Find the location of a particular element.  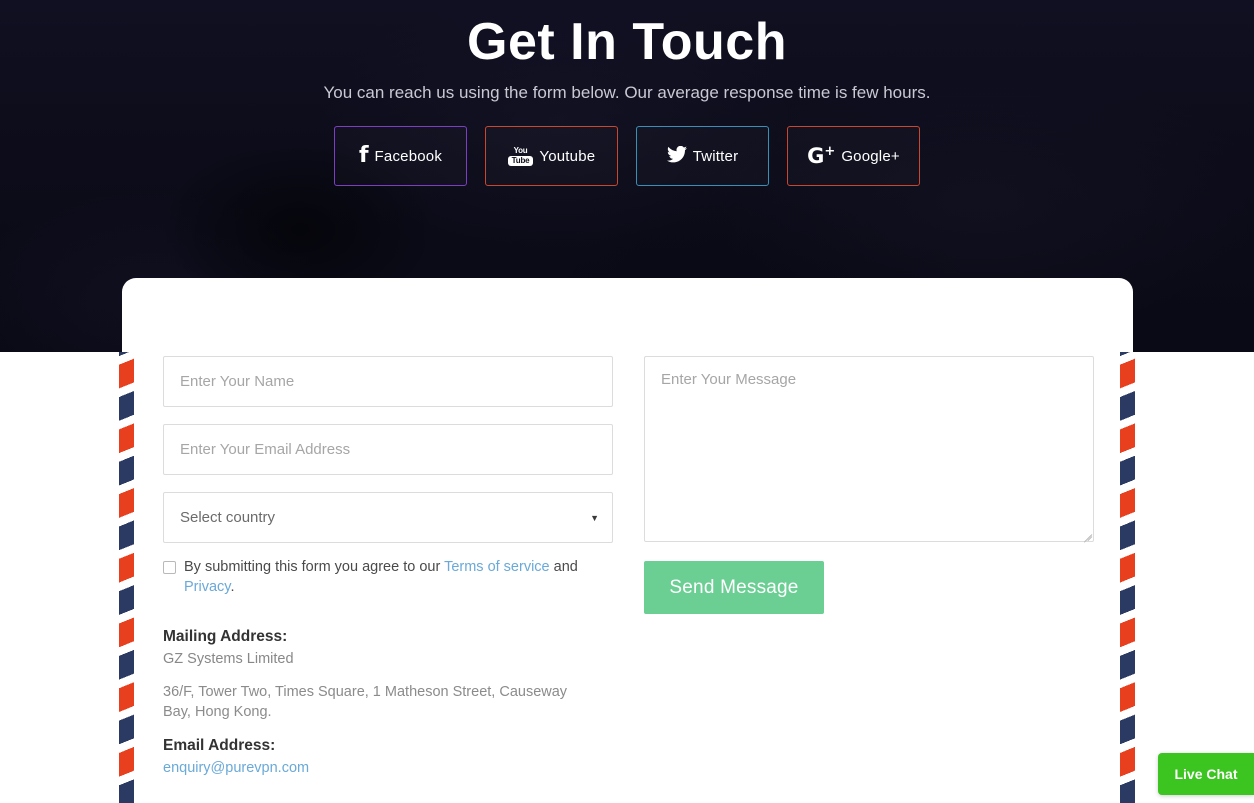

name-input is located at coordinates (388, 381).